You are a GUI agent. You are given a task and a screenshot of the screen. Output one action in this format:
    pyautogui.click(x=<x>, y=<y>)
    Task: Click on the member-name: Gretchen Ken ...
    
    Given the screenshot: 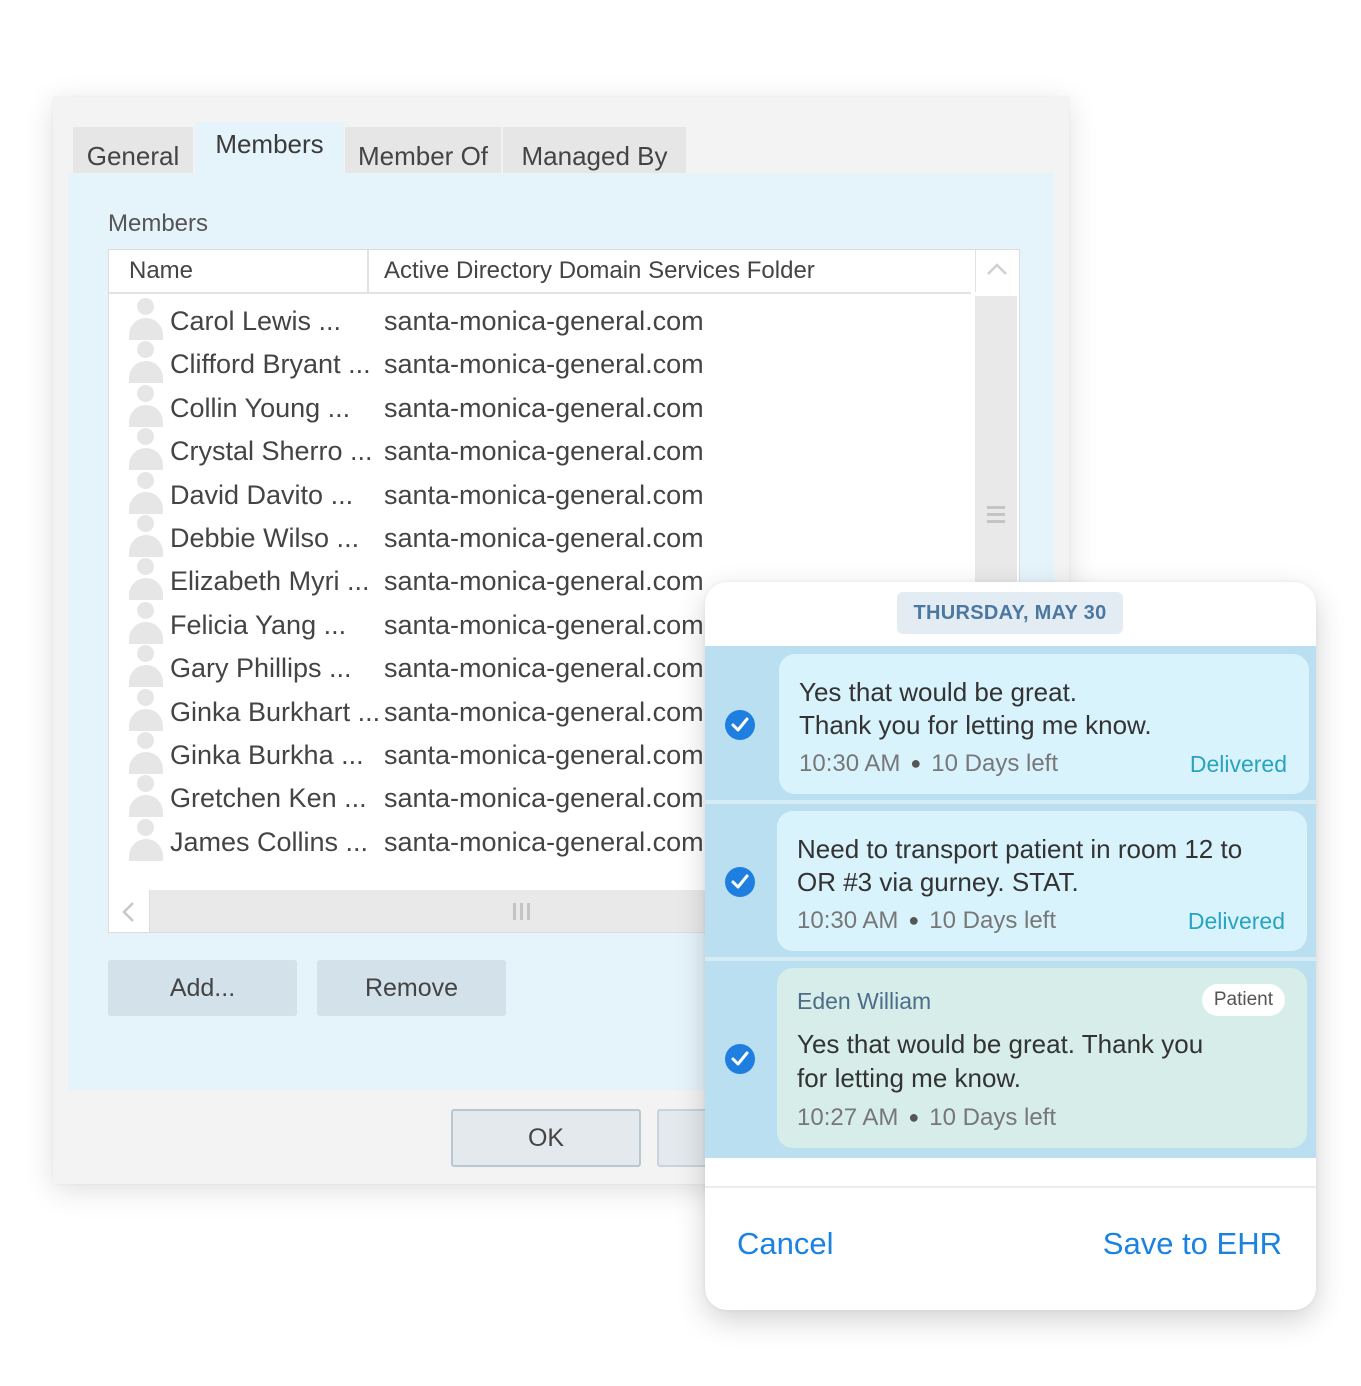 What is the action you would take?
    pyautogui.click(x=268, y=798)
    